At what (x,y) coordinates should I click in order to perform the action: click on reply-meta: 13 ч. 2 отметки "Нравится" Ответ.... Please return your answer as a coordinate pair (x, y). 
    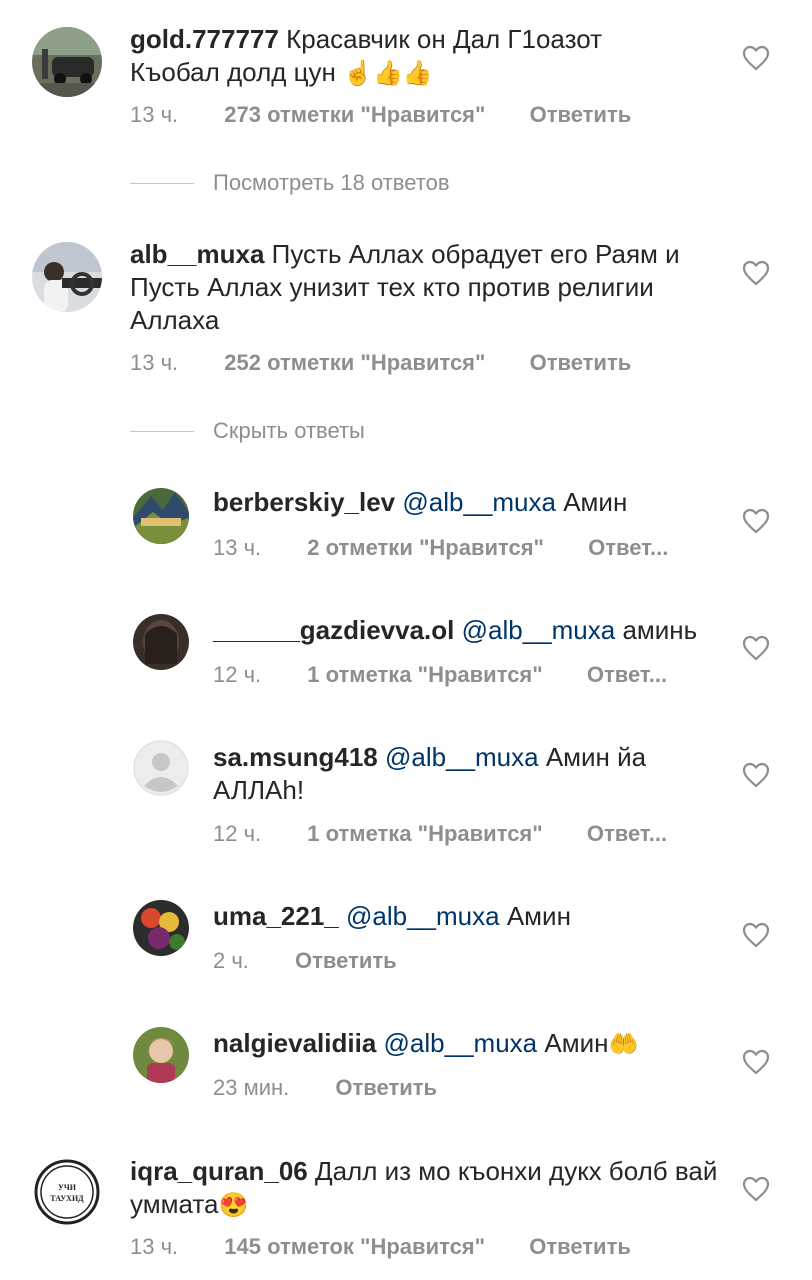
    Looking at the image, I should click on (440, 548).